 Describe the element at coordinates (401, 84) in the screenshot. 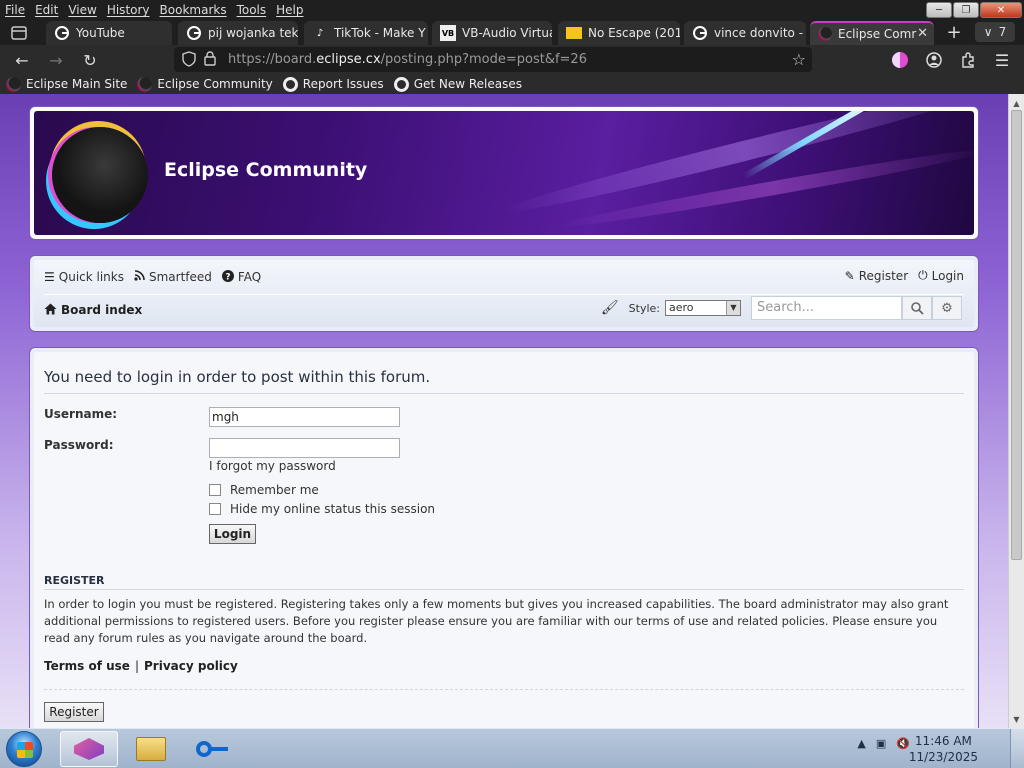

I see `github-icon` at that location.